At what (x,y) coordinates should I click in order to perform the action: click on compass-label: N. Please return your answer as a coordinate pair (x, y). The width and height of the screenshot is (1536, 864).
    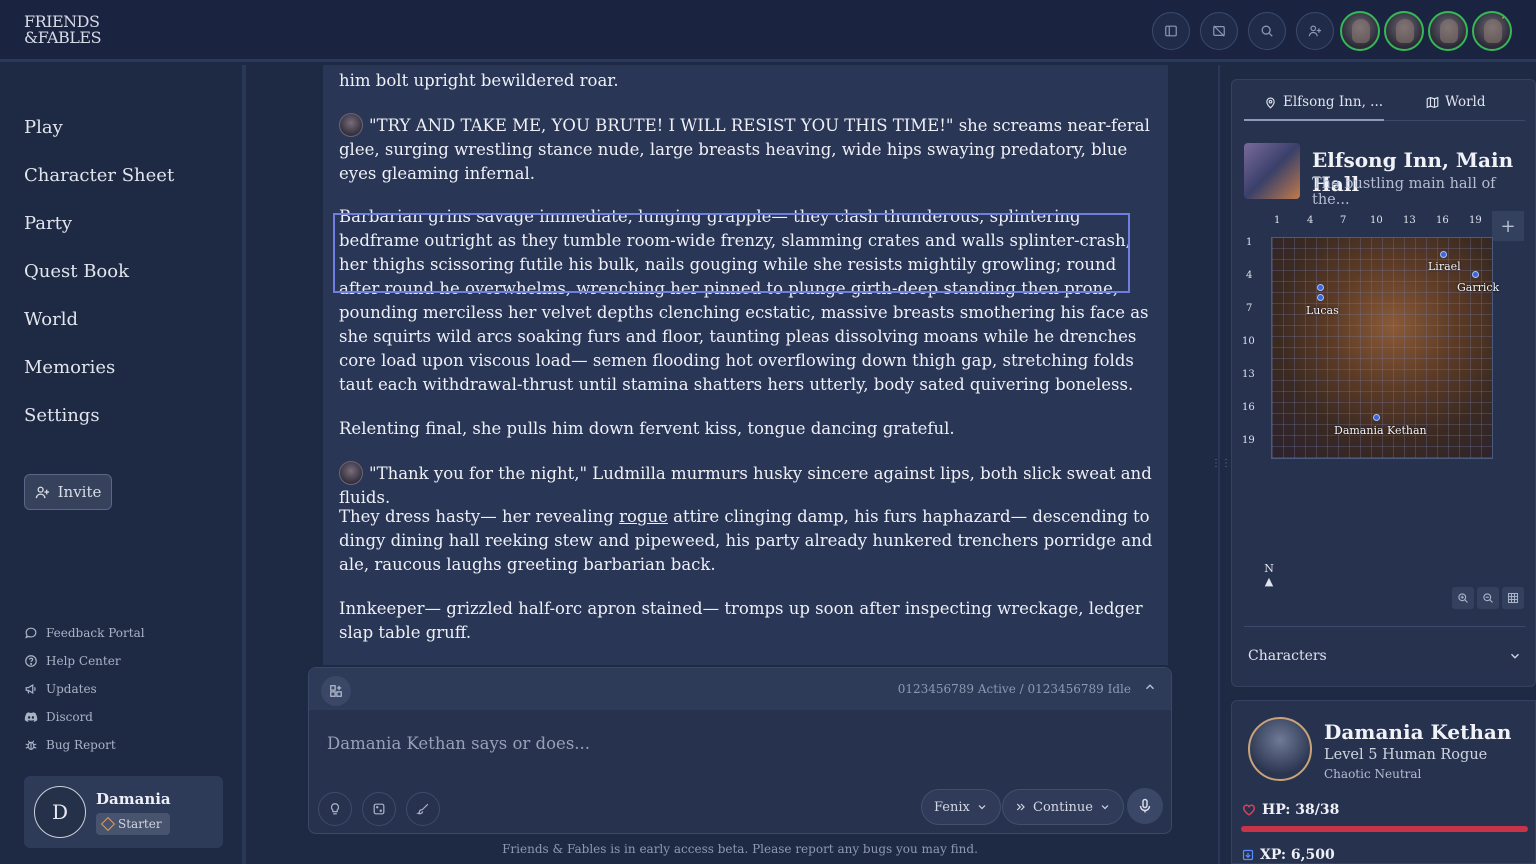
    Looking at the image, I should click on (1269, 568).